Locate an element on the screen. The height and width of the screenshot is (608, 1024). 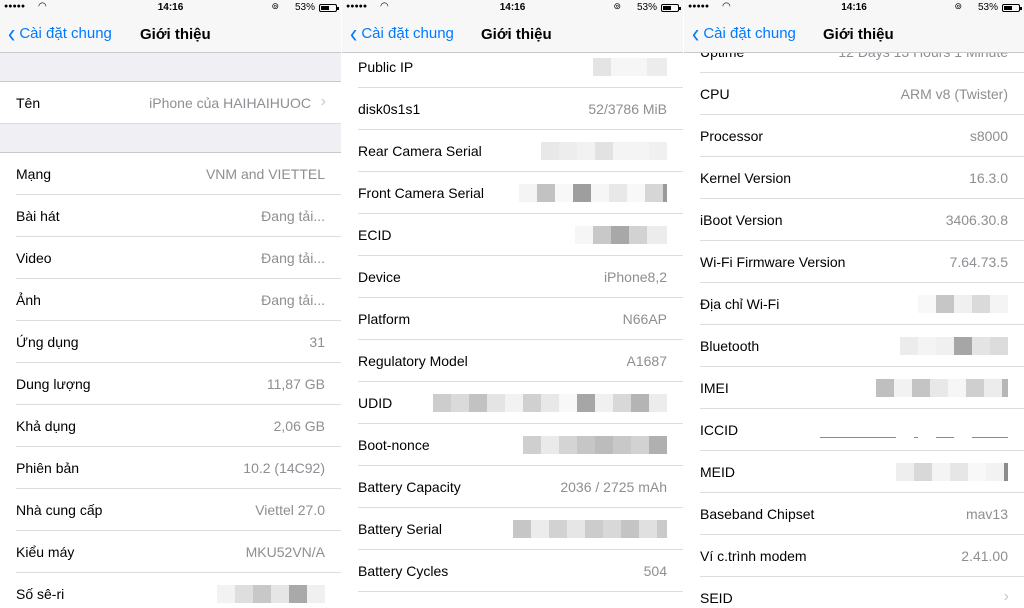
row-value: iPhone8,2 is located at coordinates (635, 277).